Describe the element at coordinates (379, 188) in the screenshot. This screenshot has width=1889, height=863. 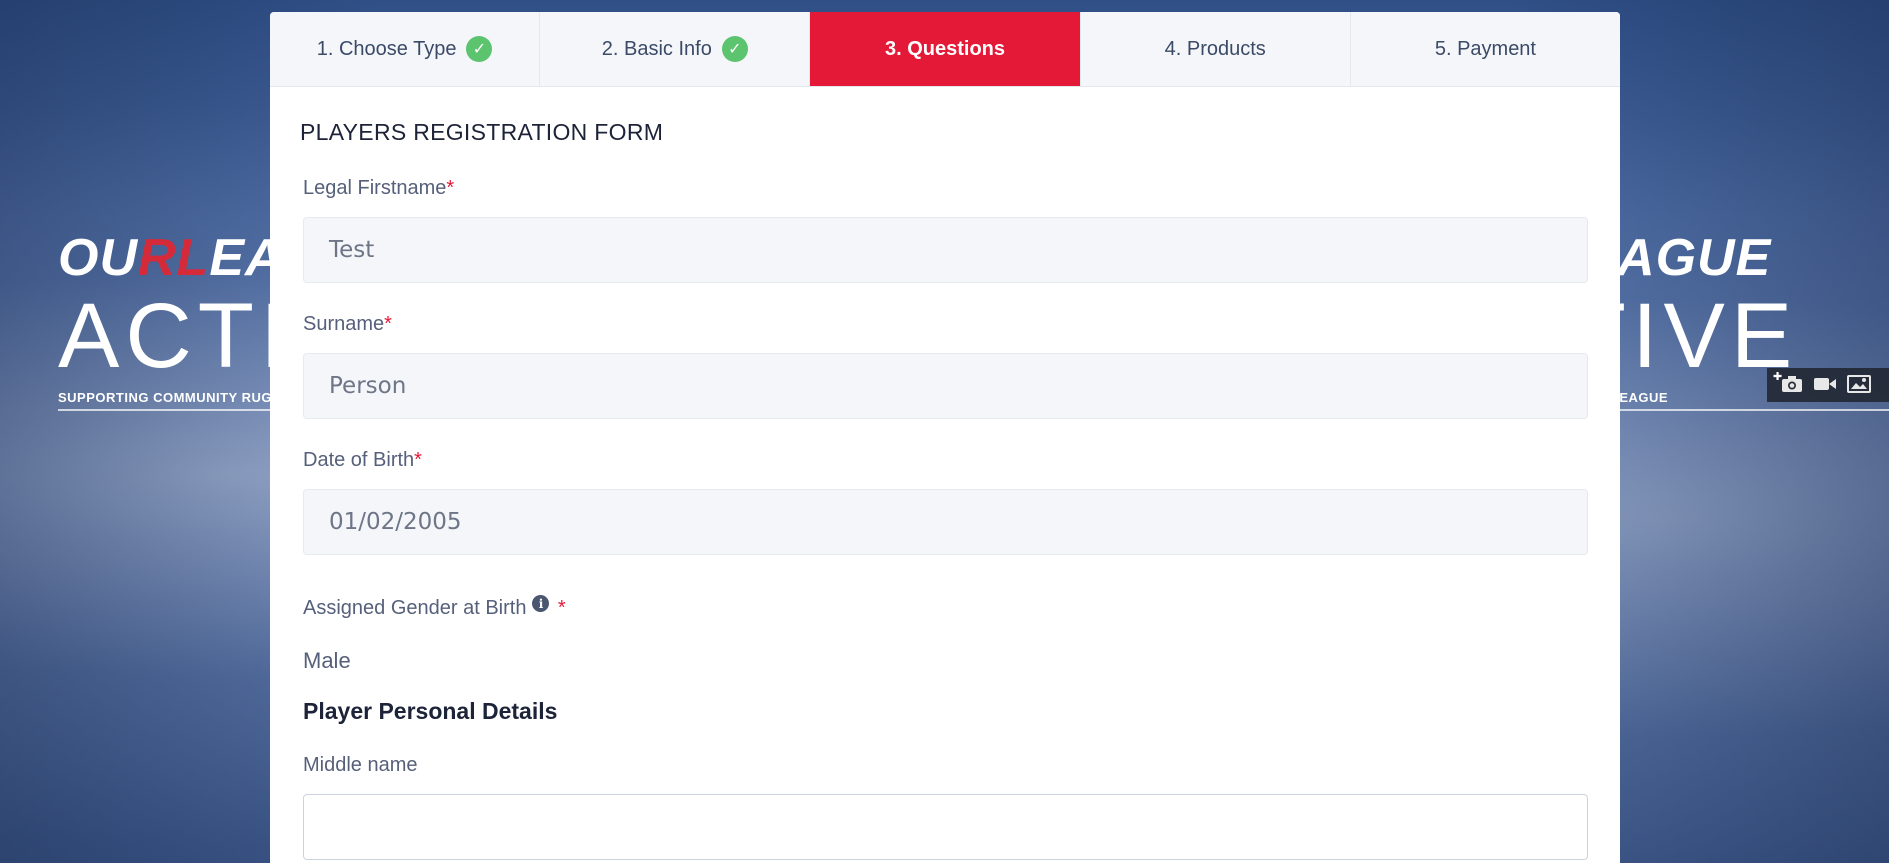
I see `legal-firstname-label: Legal Firstname*` at that location.